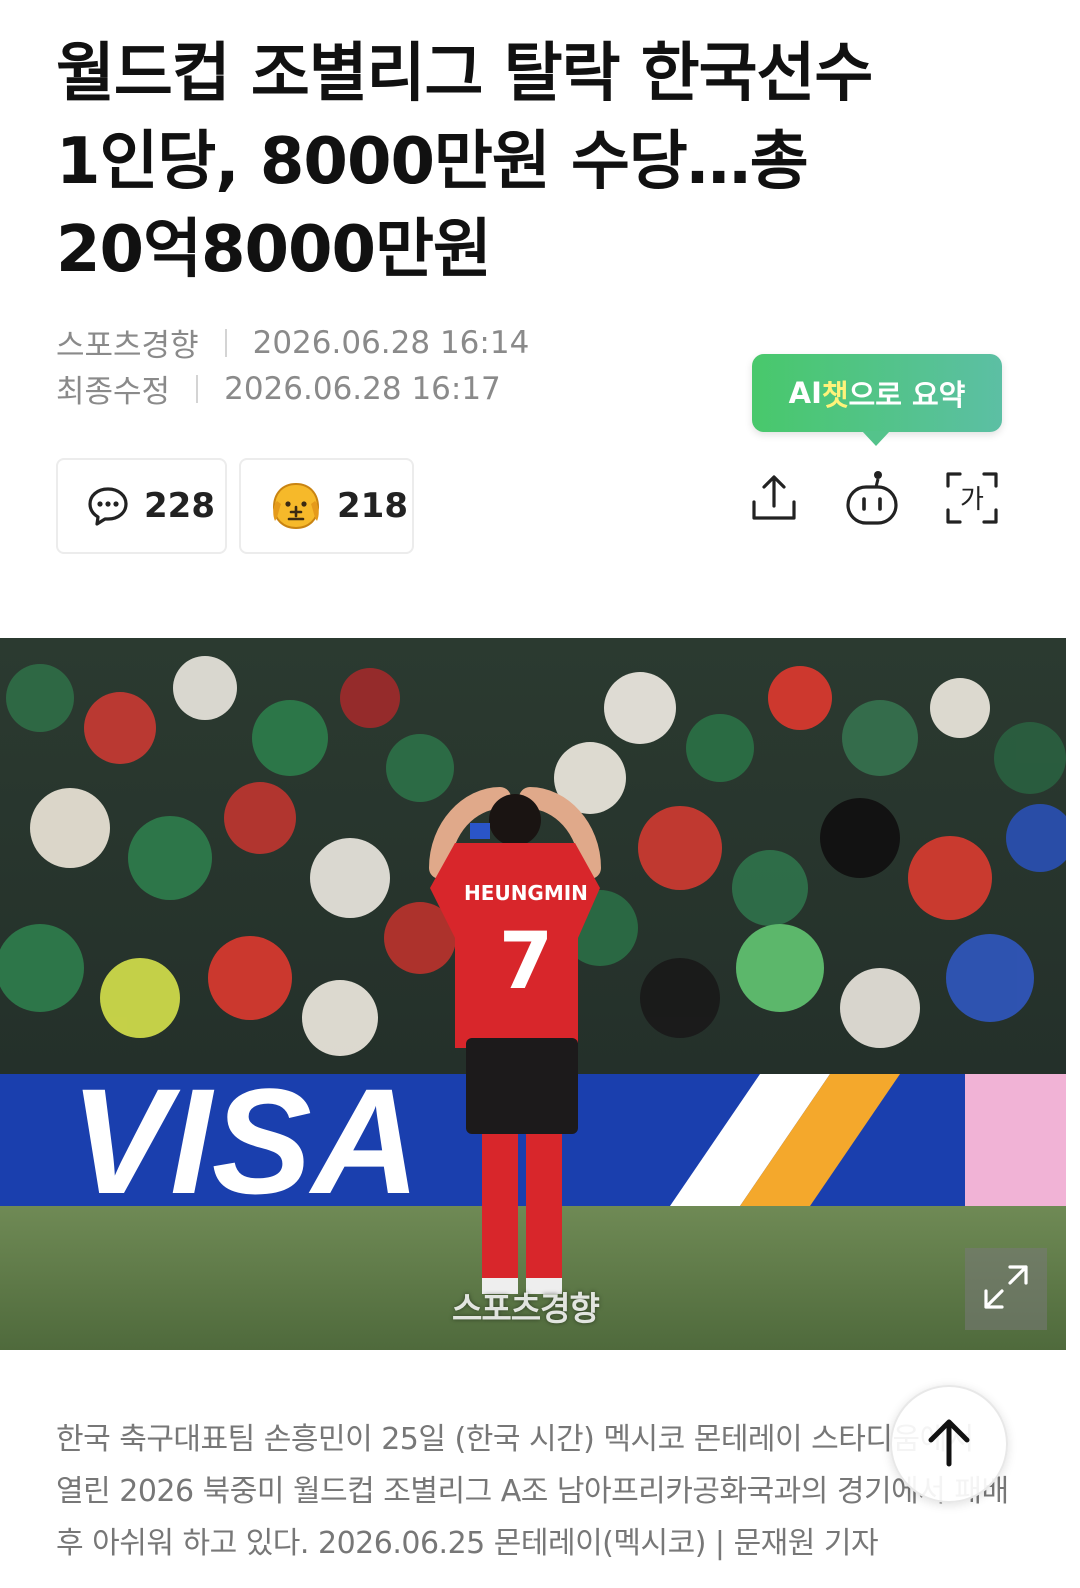 The image size is (1080, 1588). I want to click on bubble-tail, so click(876, 438).